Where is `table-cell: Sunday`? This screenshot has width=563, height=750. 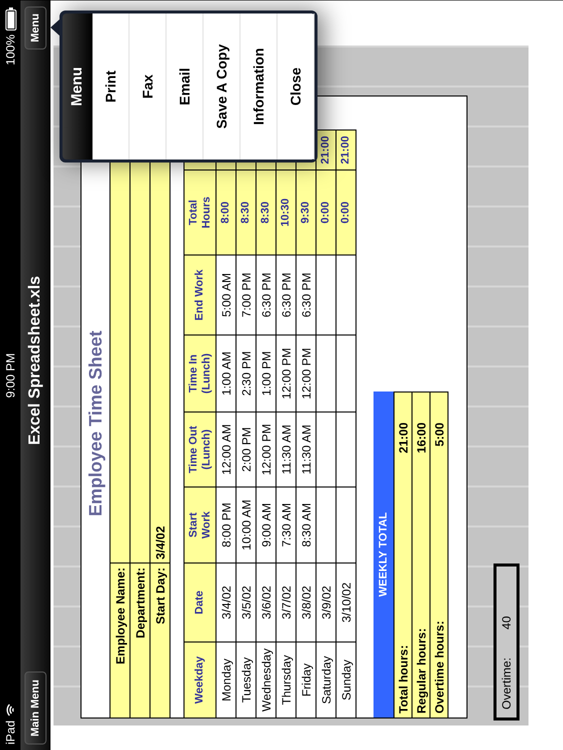
table-cell: Sunday is located at coordinates (346, 679).